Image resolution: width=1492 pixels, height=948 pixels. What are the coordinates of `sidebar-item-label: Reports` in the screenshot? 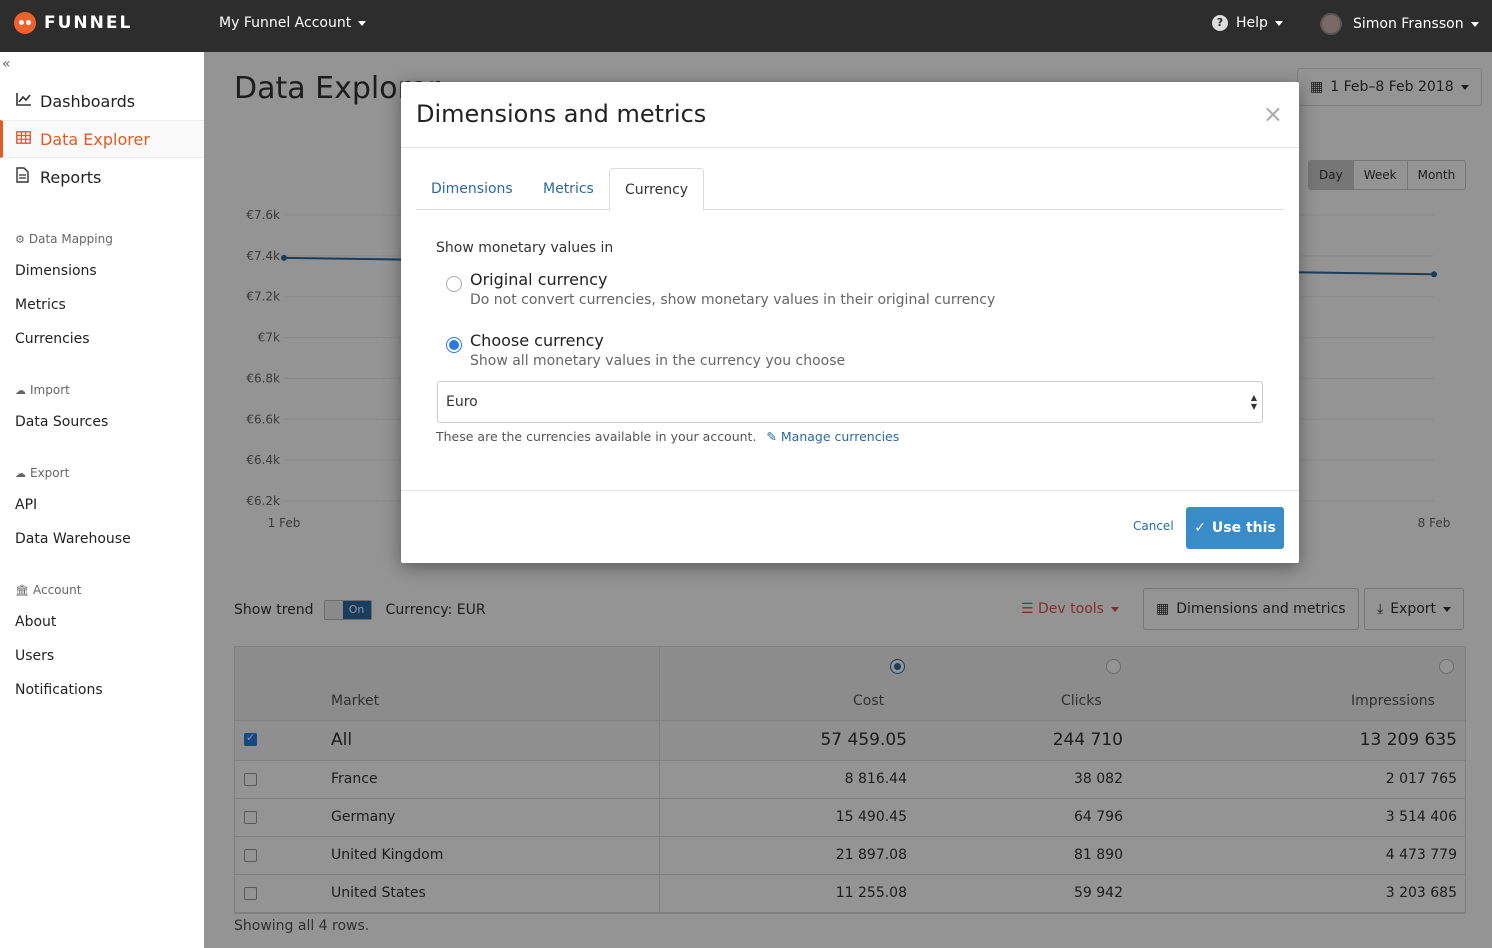 It's located at (71, 177).